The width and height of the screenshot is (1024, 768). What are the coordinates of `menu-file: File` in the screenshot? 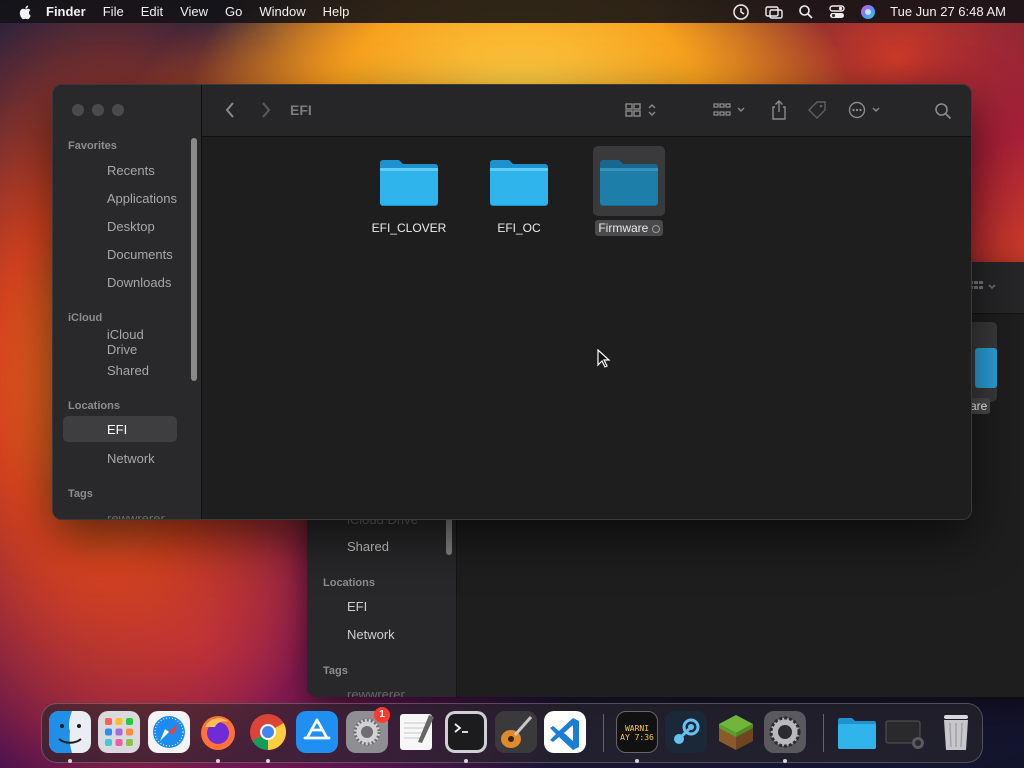 It's located at (113, 11).